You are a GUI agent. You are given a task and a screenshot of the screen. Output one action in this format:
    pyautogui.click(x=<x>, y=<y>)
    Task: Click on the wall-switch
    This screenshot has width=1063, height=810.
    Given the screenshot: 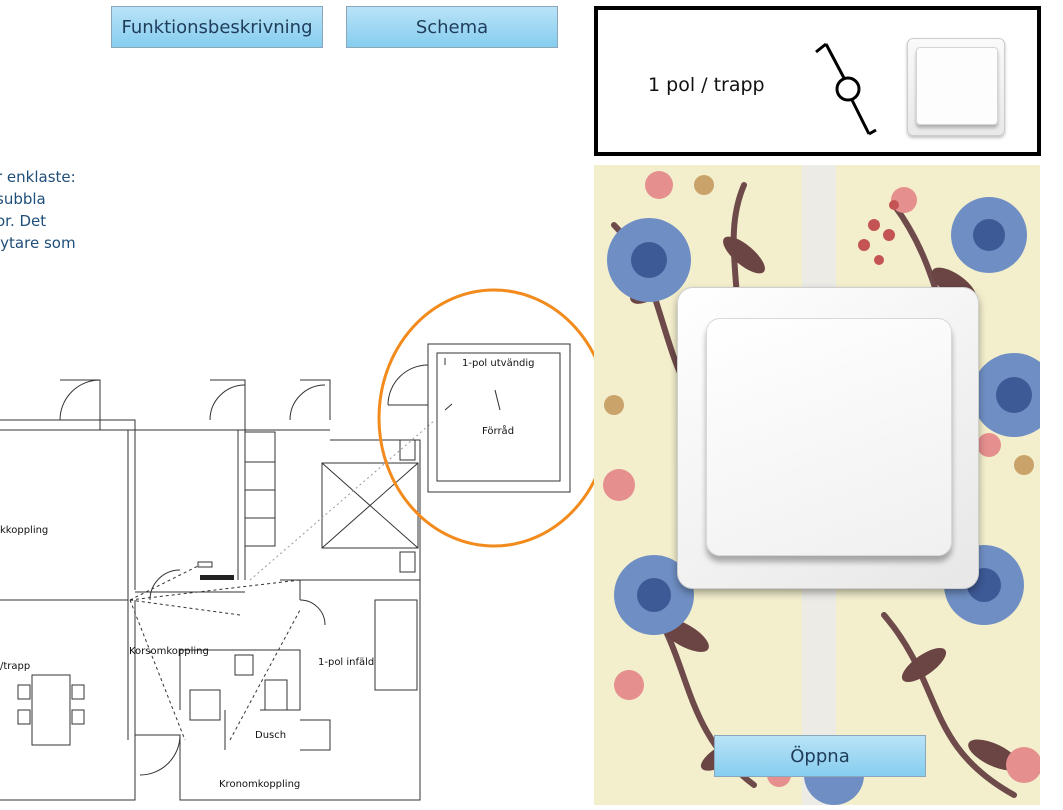 What is the action you would take?
    pyautogui.click(x=828, y=438)
    